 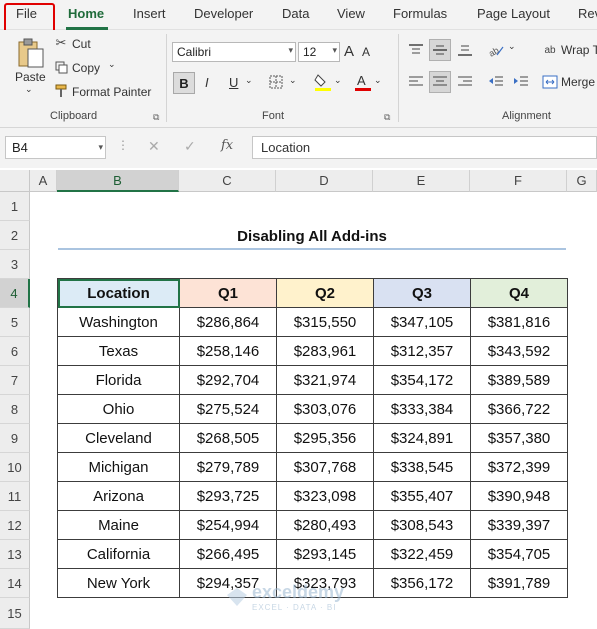 I want to click on header-cell-q2: Q2, so click(x=325, y=293).